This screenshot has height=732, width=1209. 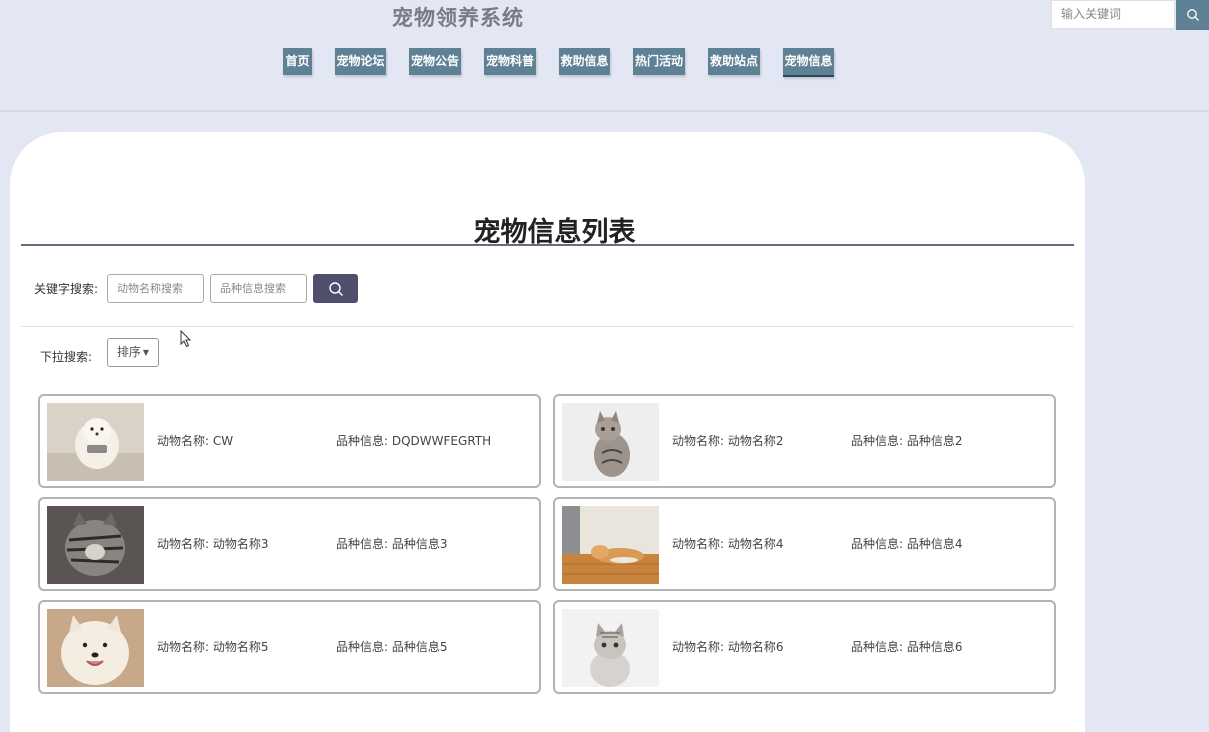 I want to click on pet-breed: 品种信息: 品种信息4, so click(x=907, y=543).